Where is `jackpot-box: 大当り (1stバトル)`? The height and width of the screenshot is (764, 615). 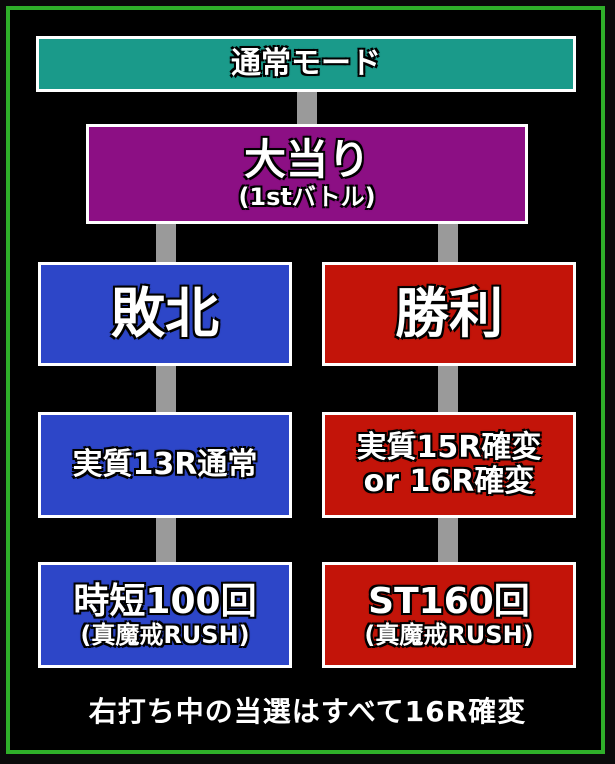 jackpot-box: 大当り (1stバトル) is located at coordinates (307, 174).